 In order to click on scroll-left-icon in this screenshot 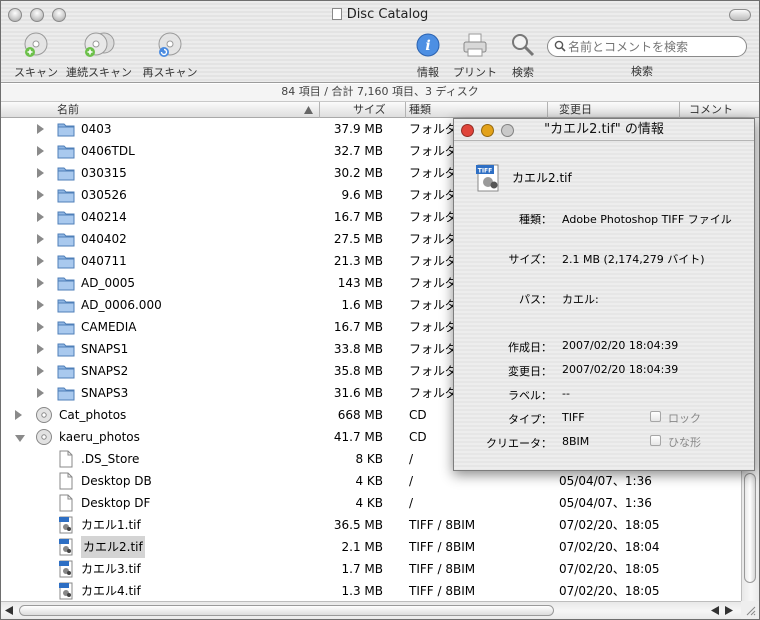, I will do `click(9, 610)`.